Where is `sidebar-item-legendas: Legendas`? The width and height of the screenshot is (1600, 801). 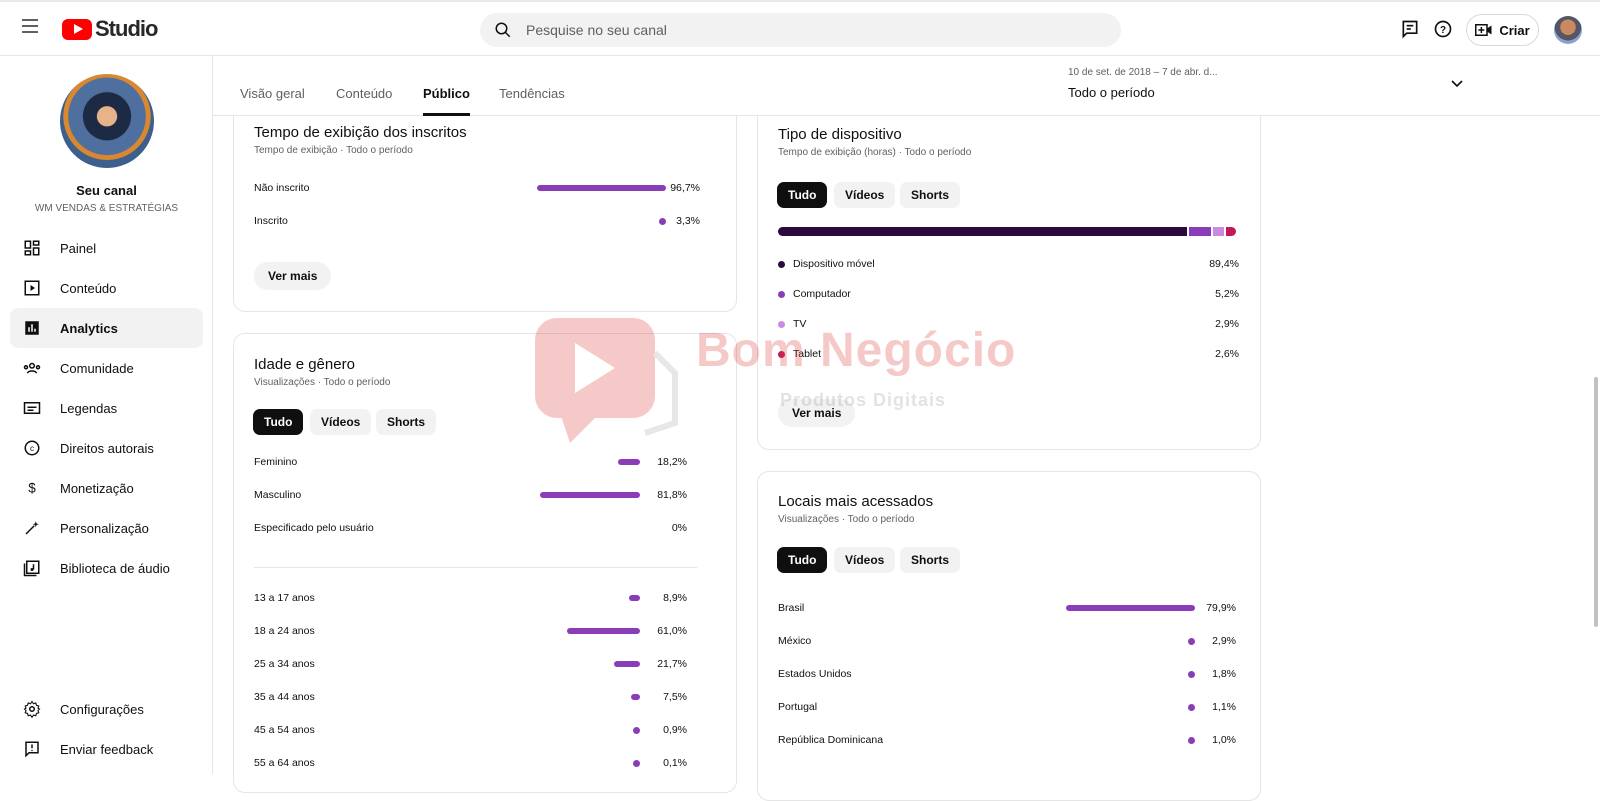 sidebar-item-legendas: Legendas is located at coordinates (106, 408).